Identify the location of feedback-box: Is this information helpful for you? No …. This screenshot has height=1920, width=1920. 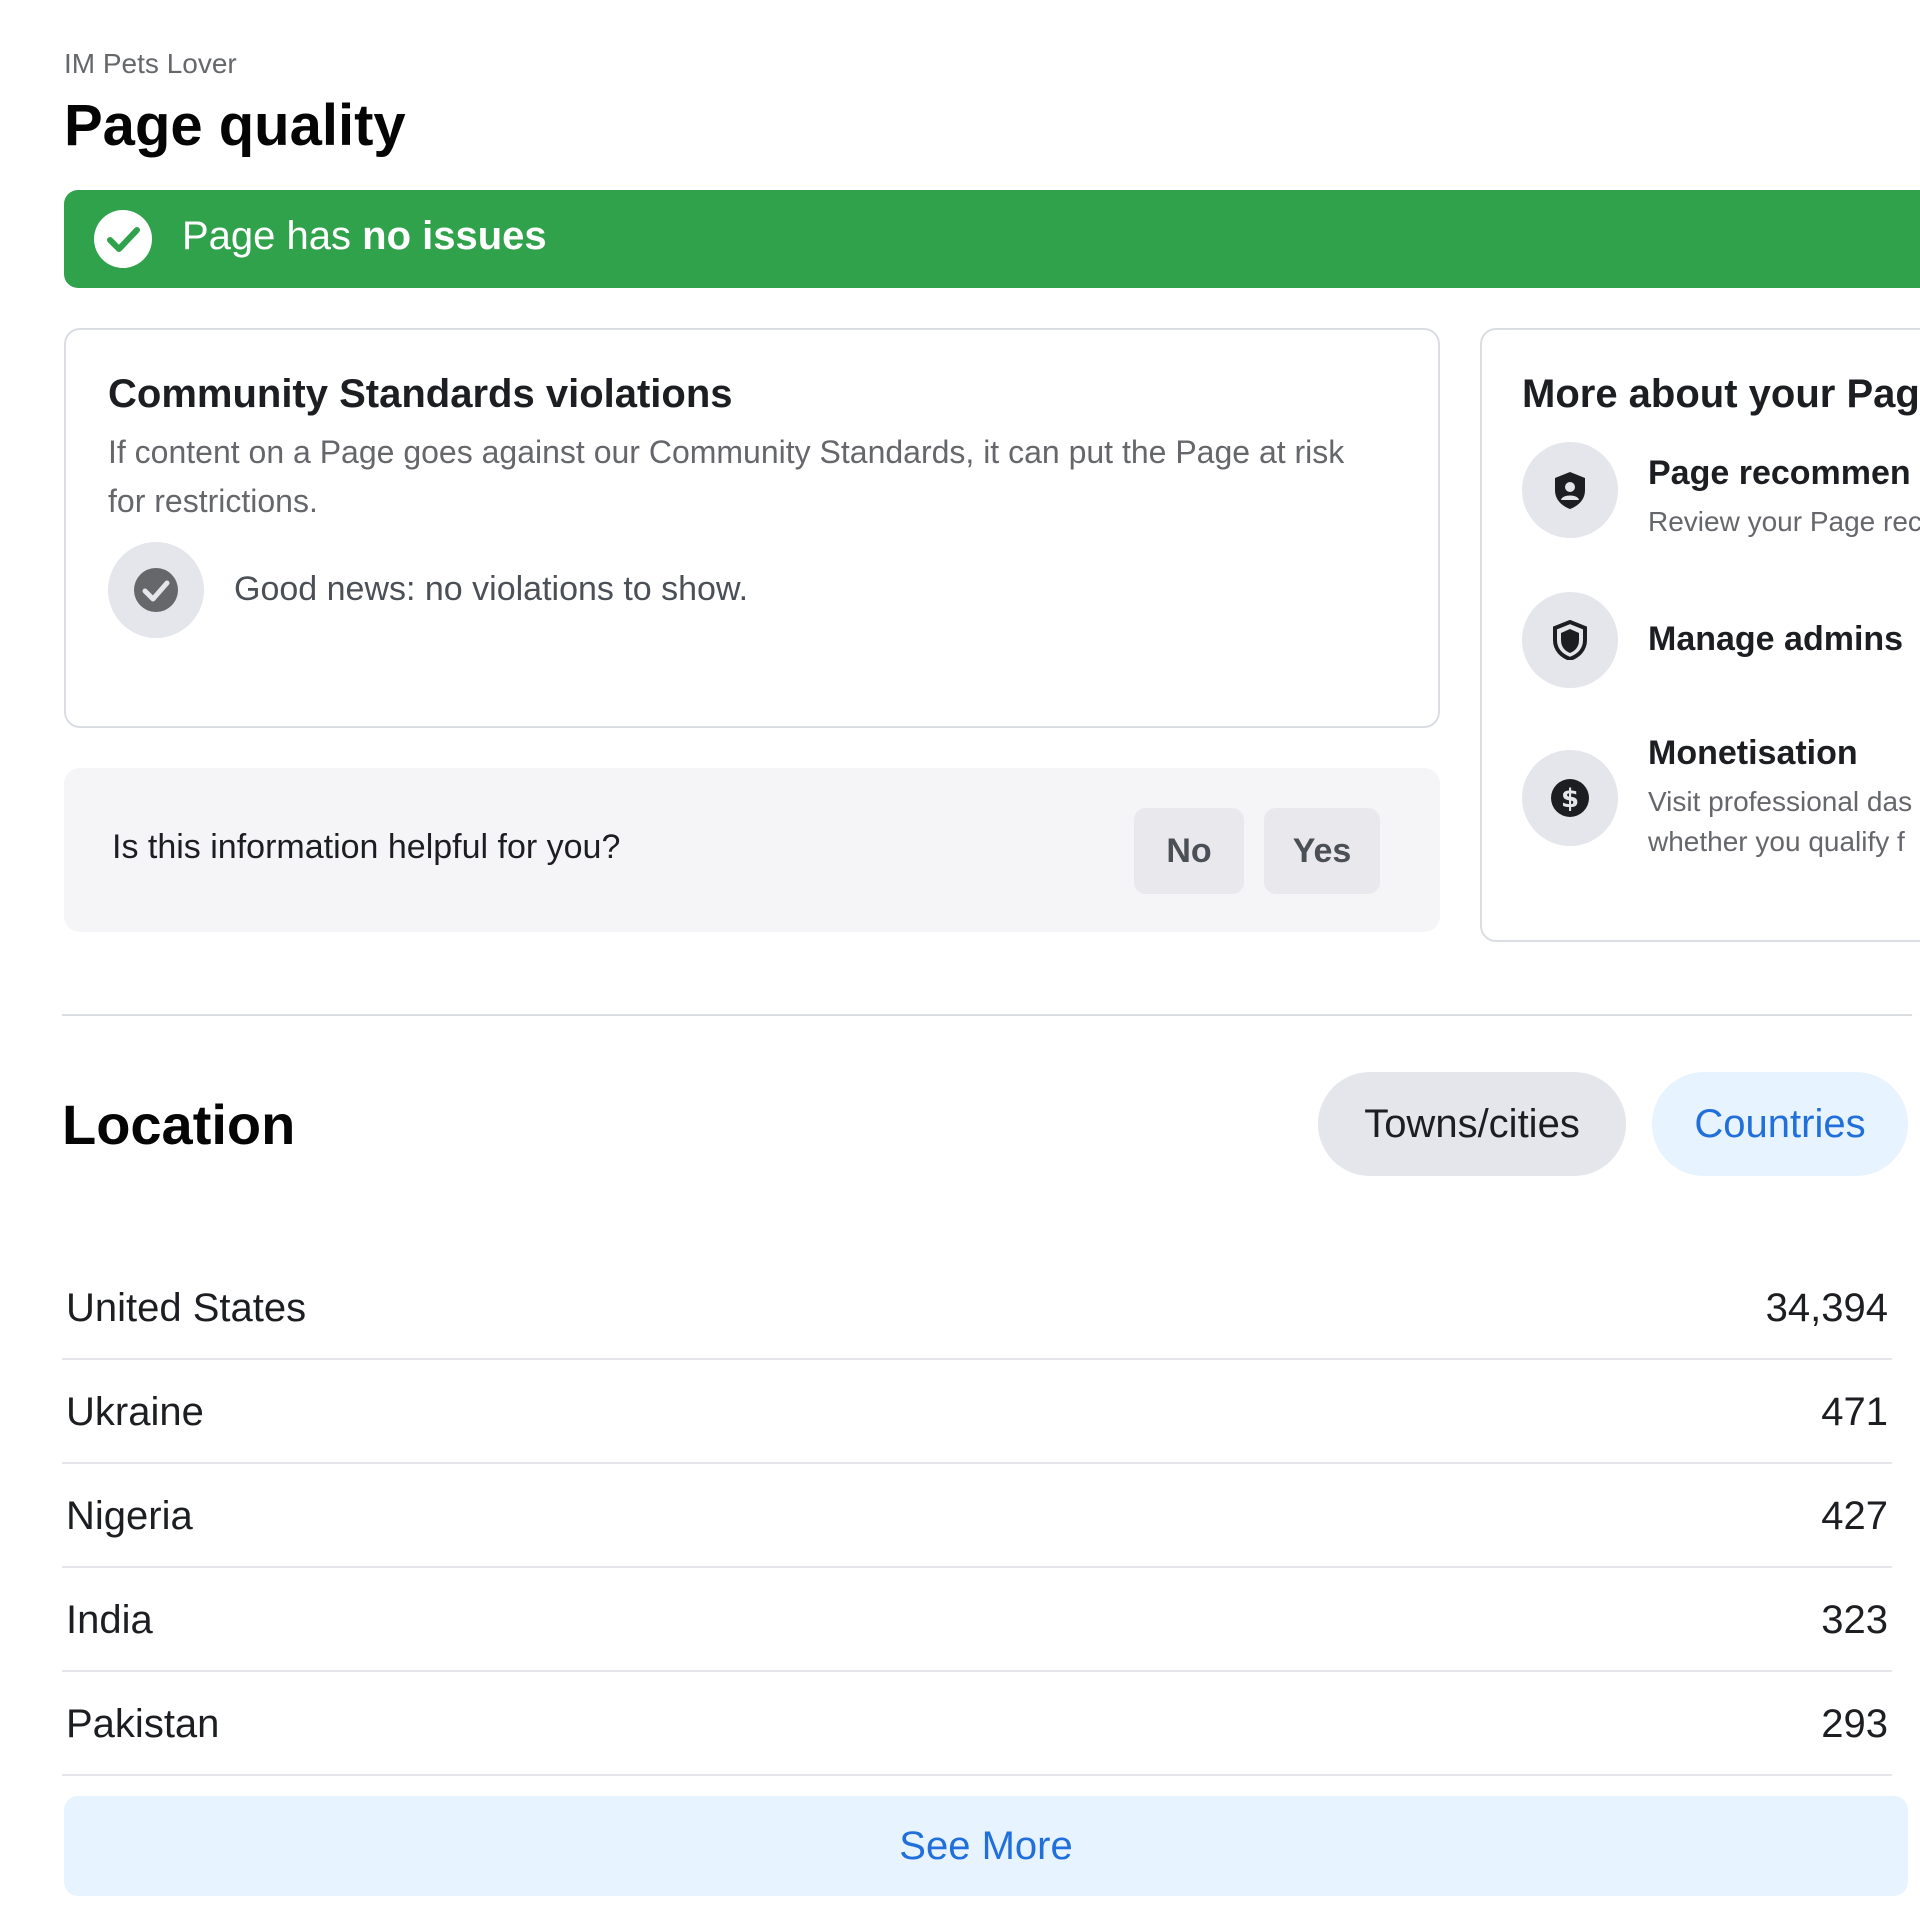
(752, 850).